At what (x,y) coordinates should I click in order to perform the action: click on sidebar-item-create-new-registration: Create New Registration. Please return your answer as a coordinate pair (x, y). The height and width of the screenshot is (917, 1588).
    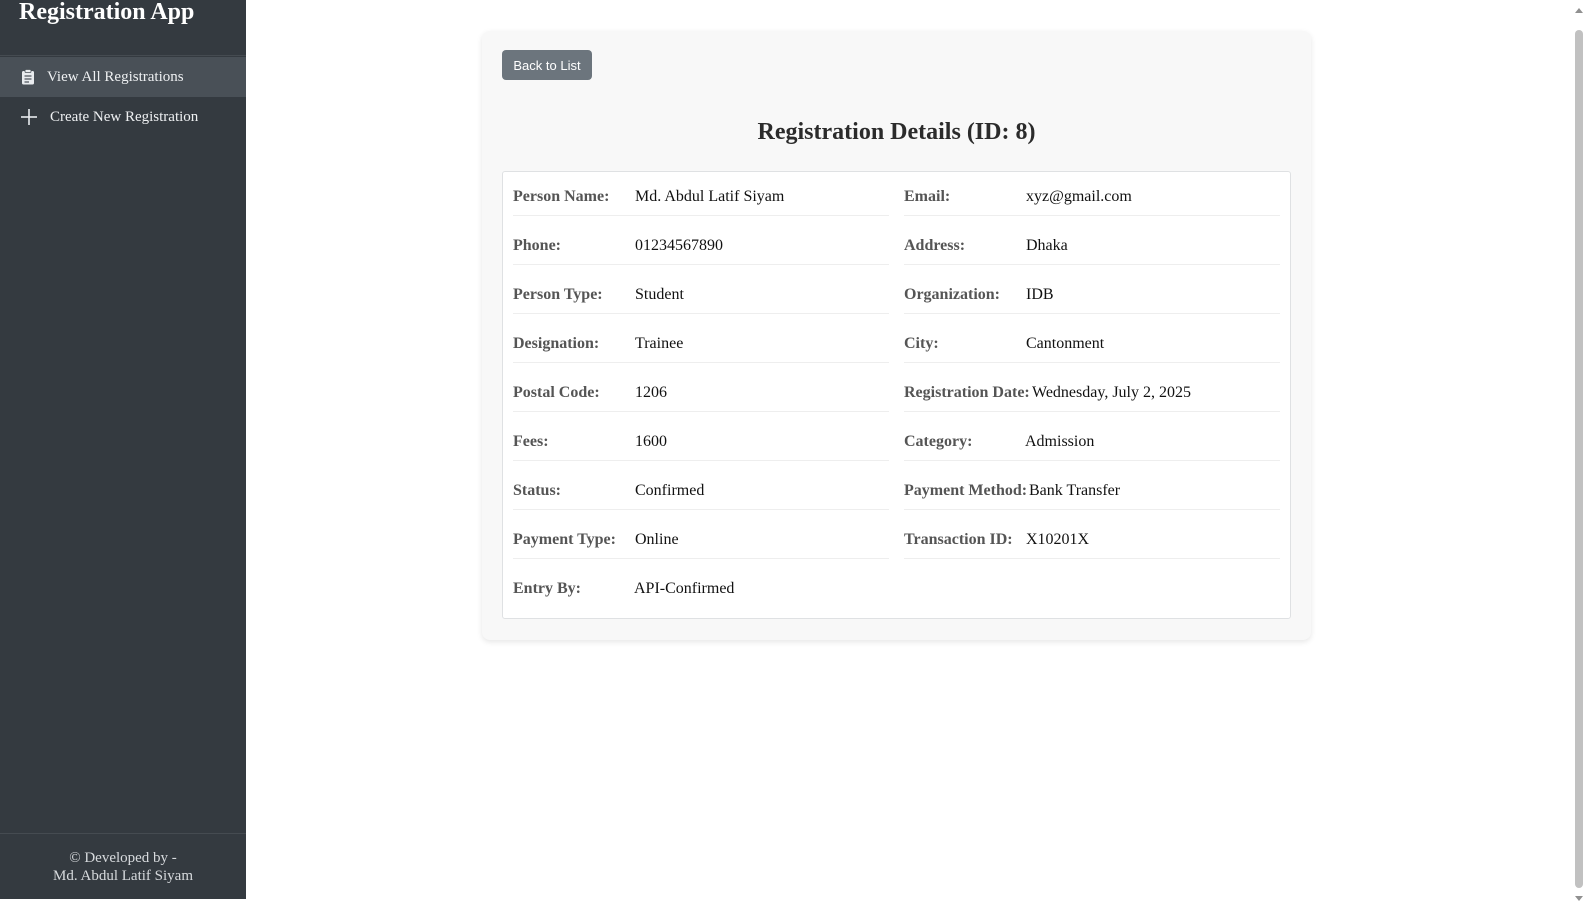
    Looking at the image, I should click on (123, 117).